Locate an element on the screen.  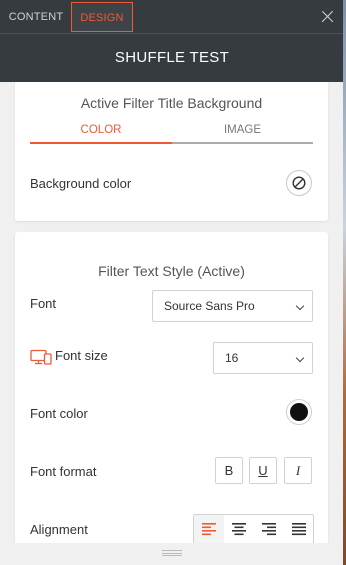
align-center-icon is located at coordinates (239, 529).